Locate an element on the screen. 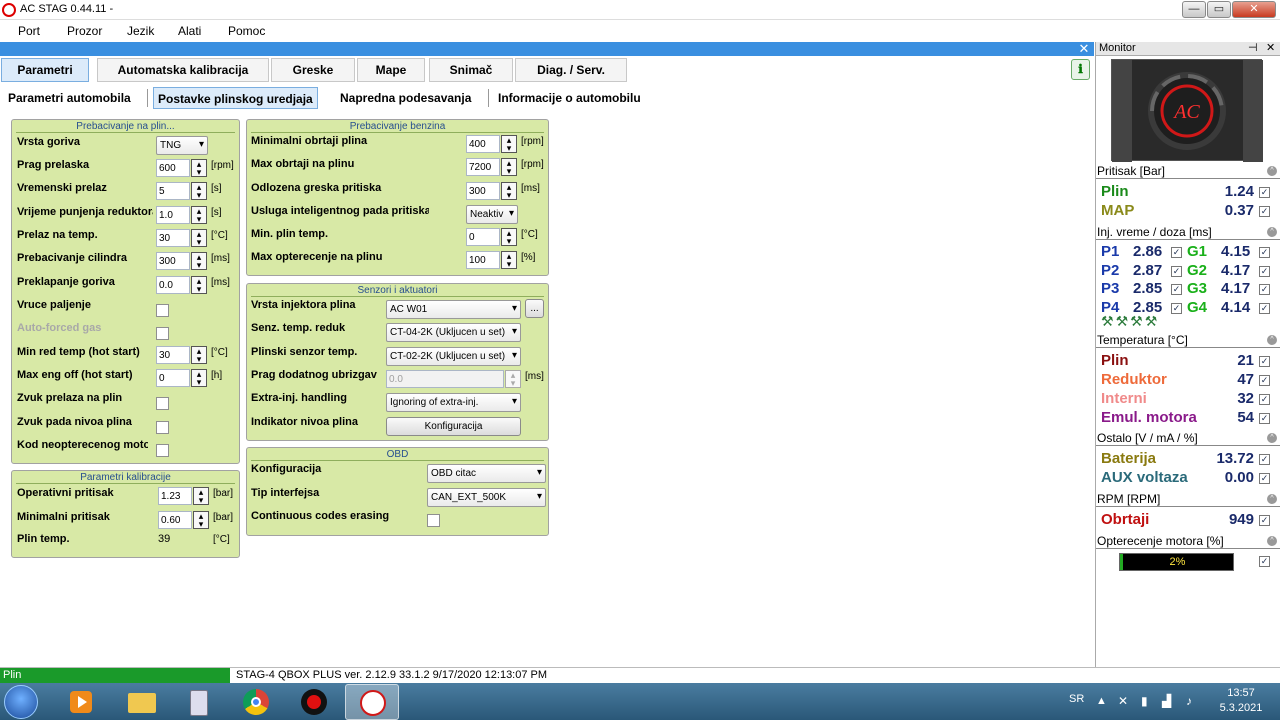 This screenshot has height=720, width=1280. subtab-informacije-o-automobilu: Informacije o automobilu is located at coordinates (569, 98).